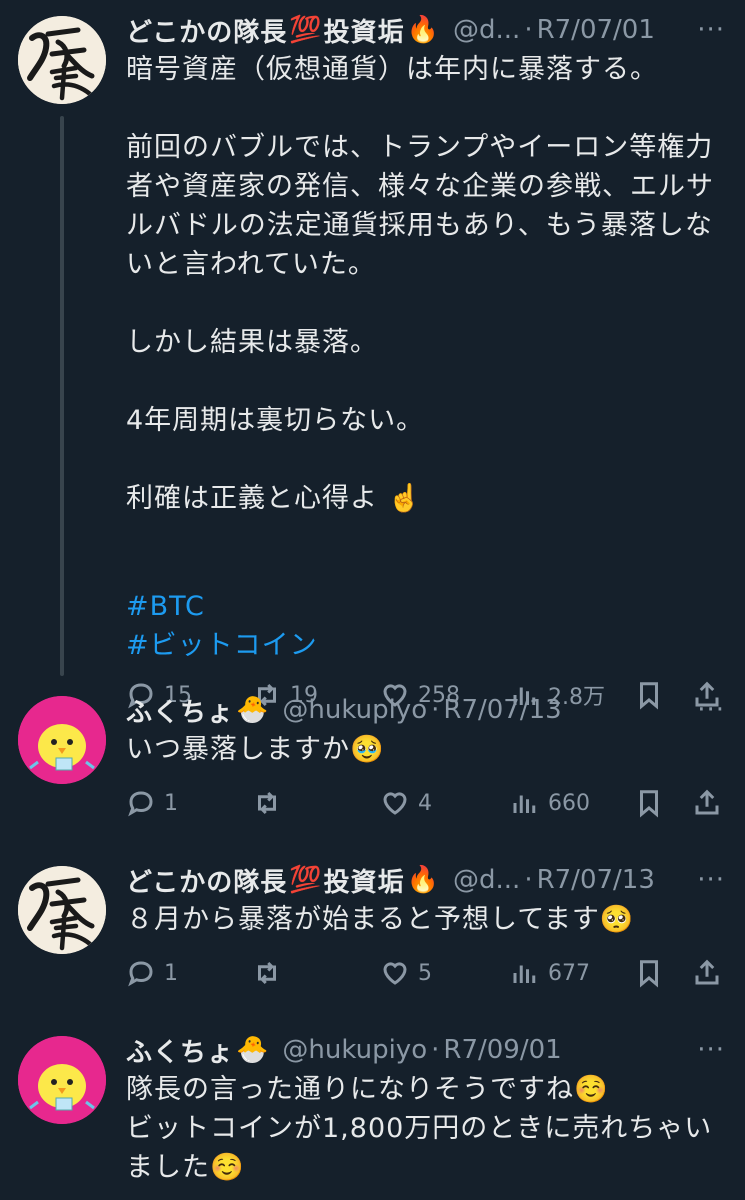 This screenshot has width=745, height=1200. Describe the element at coordinates (425, 606) in the screenshot. I see `hashtags: #BTC #ビットコイン` at that location.